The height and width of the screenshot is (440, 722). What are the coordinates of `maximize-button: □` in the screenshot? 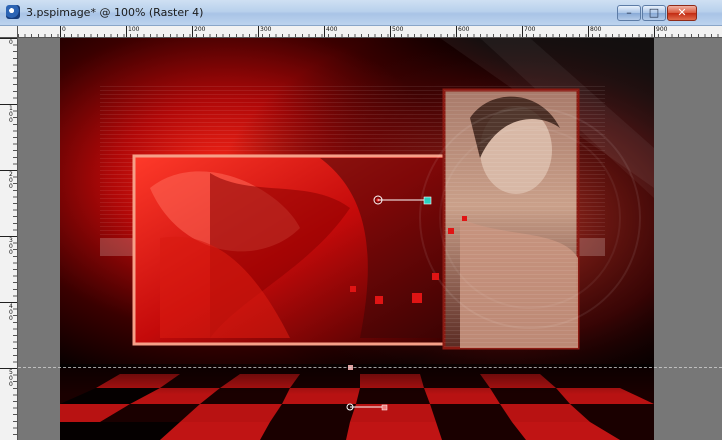 It's located at (654, 13).